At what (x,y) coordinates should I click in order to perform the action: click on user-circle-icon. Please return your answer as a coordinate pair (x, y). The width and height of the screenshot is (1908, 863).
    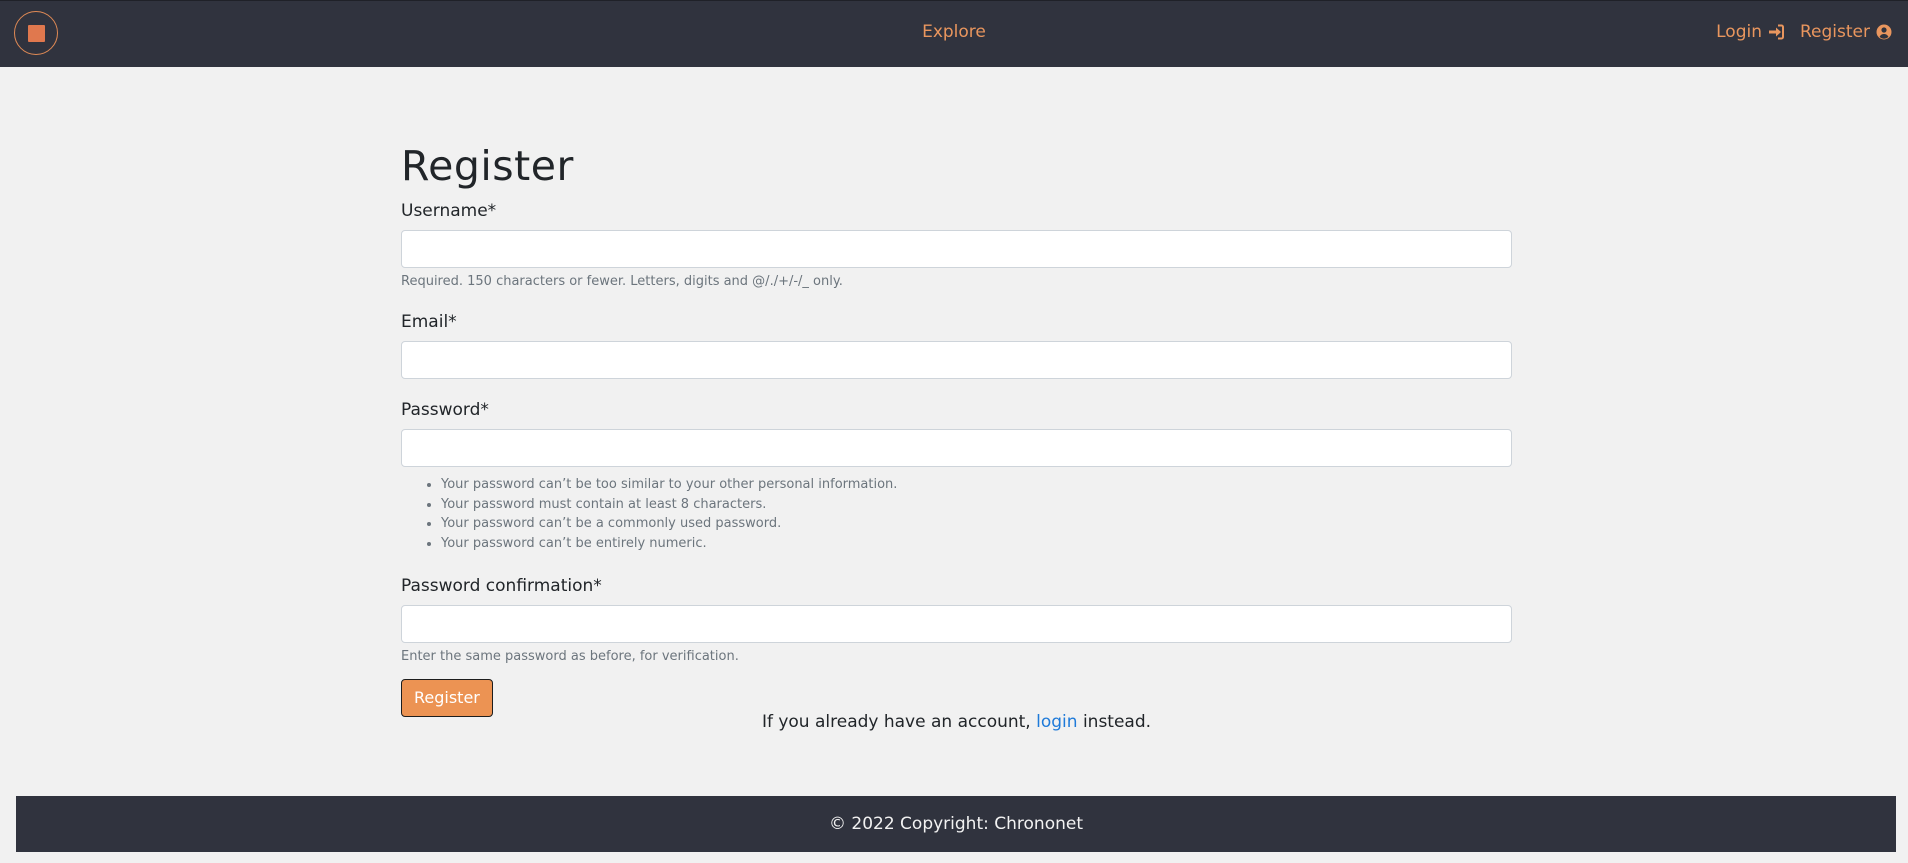
    Looking at the image, I should click on (1884, 32).